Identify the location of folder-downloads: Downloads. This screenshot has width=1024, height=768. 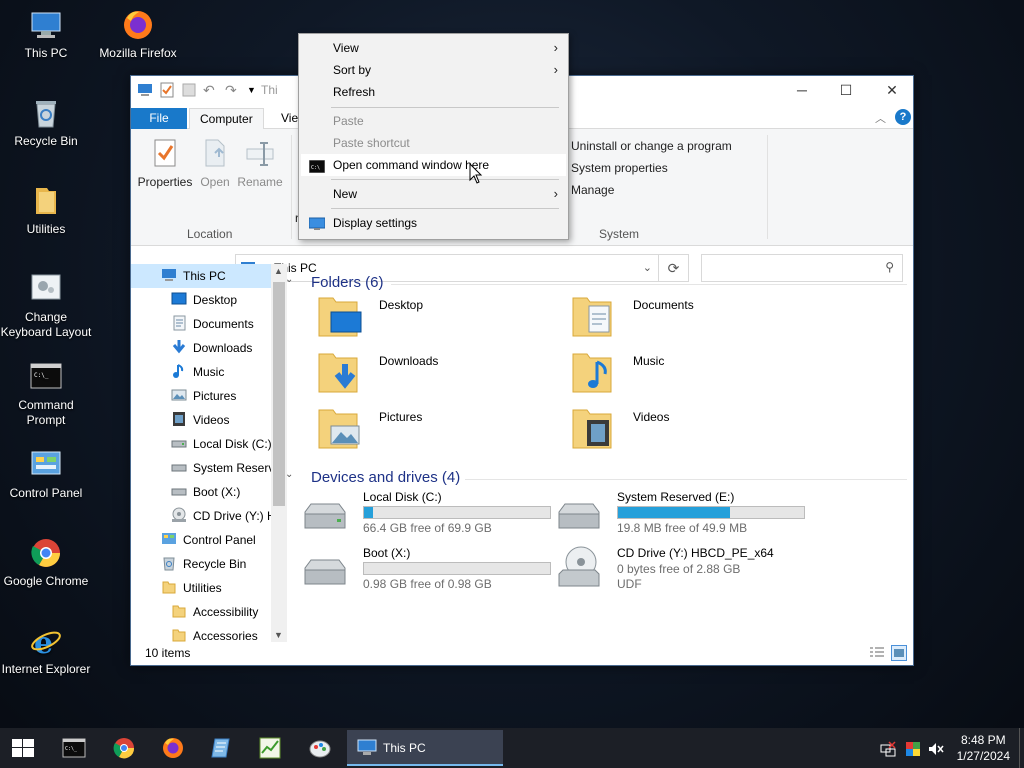
(437, 373).